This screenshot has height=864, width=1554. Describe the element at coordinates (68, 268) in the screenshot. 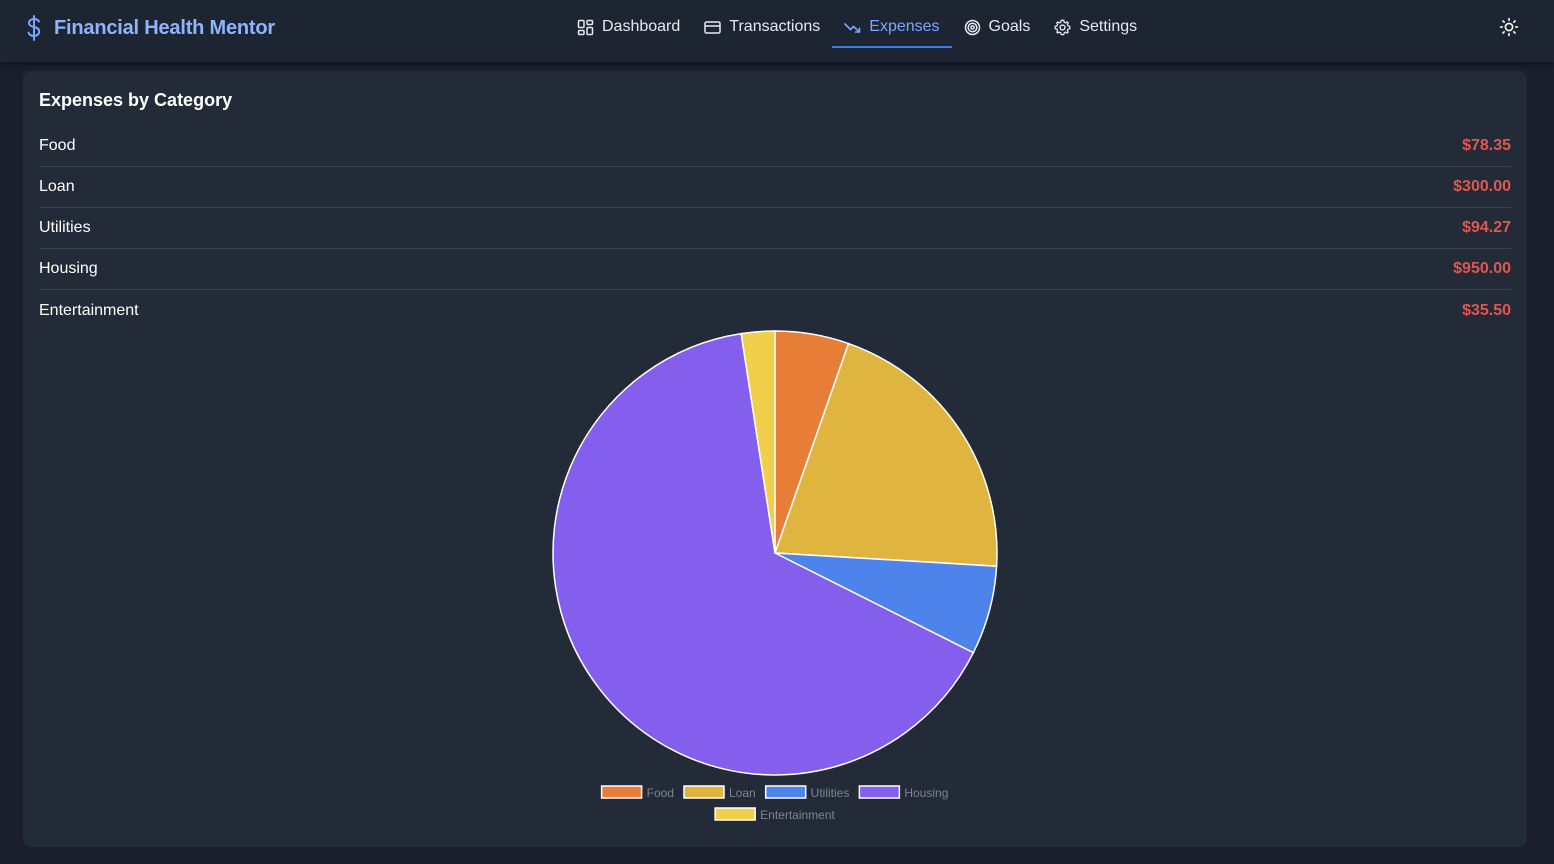

I see `expense-category: Housing` at that location.